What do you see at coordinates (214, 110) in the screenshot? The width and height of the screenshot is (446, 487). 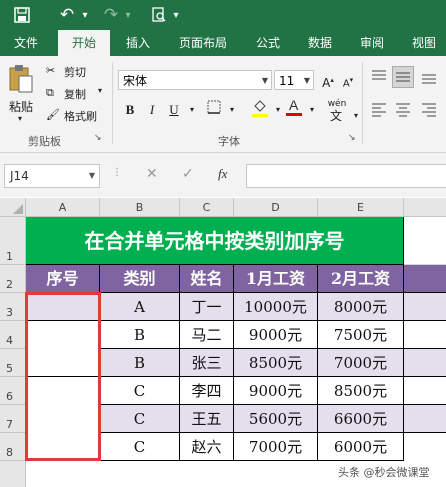 I see `border-icon` at bounding box center [214, 110].